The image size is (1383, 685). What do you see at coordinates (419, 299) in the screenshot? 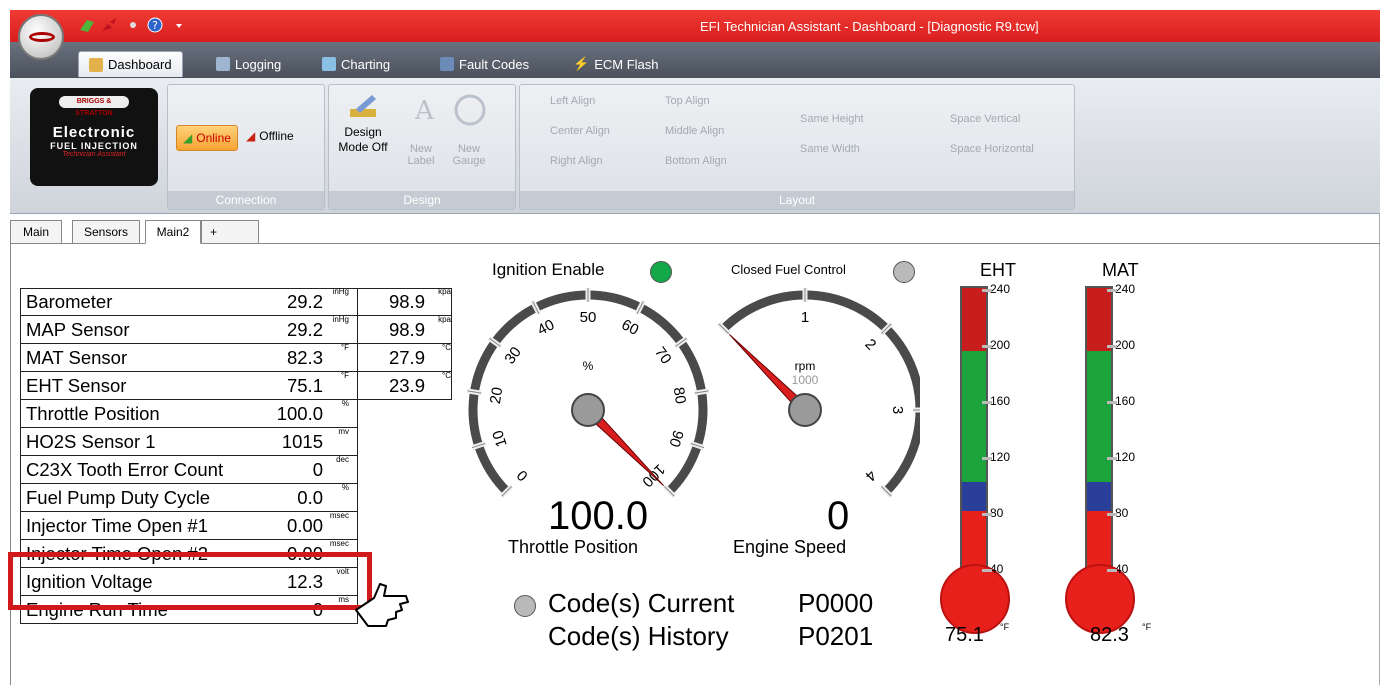
I see `sensor-value-metric: 98.9 kpa` at bounding box center [419, 299].